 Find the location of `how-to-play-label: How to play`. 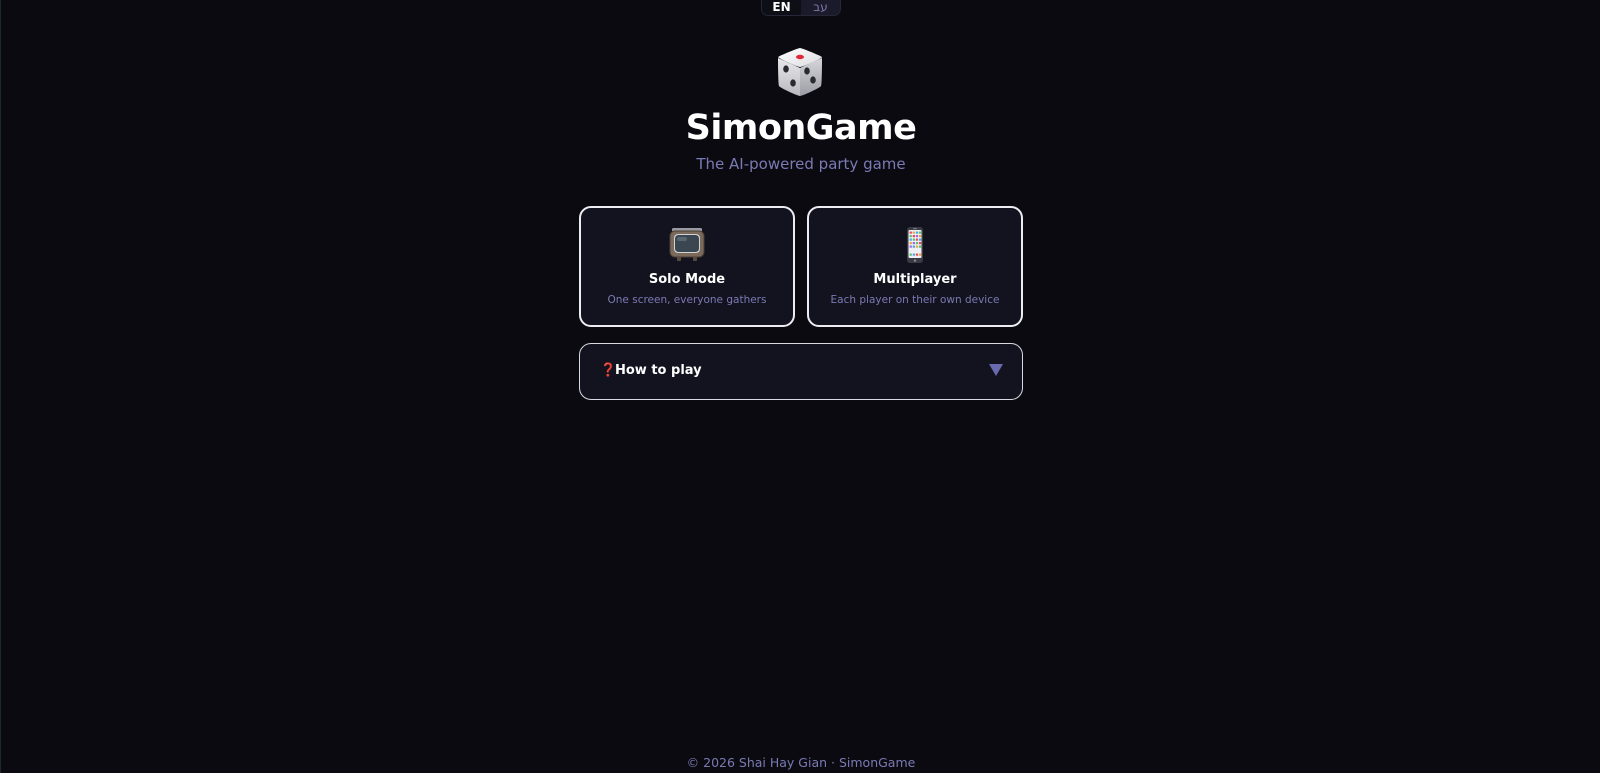

how-to-play-label: How to play is located at coordinates (658, 370).